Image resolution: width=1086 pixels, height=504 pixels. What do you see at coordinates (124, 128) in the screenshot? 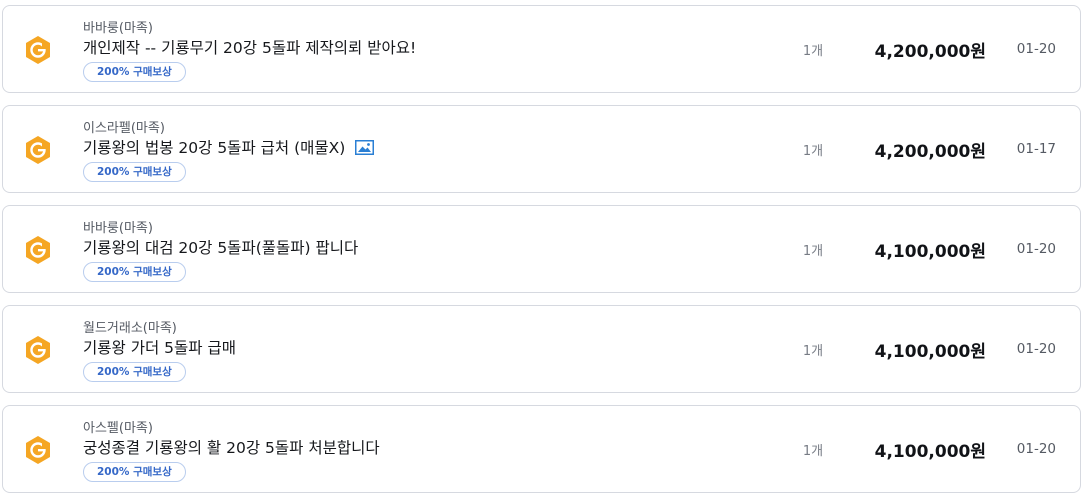
I see `seller-name: 이스라펠(마족)` at bounding box center [124, 128].